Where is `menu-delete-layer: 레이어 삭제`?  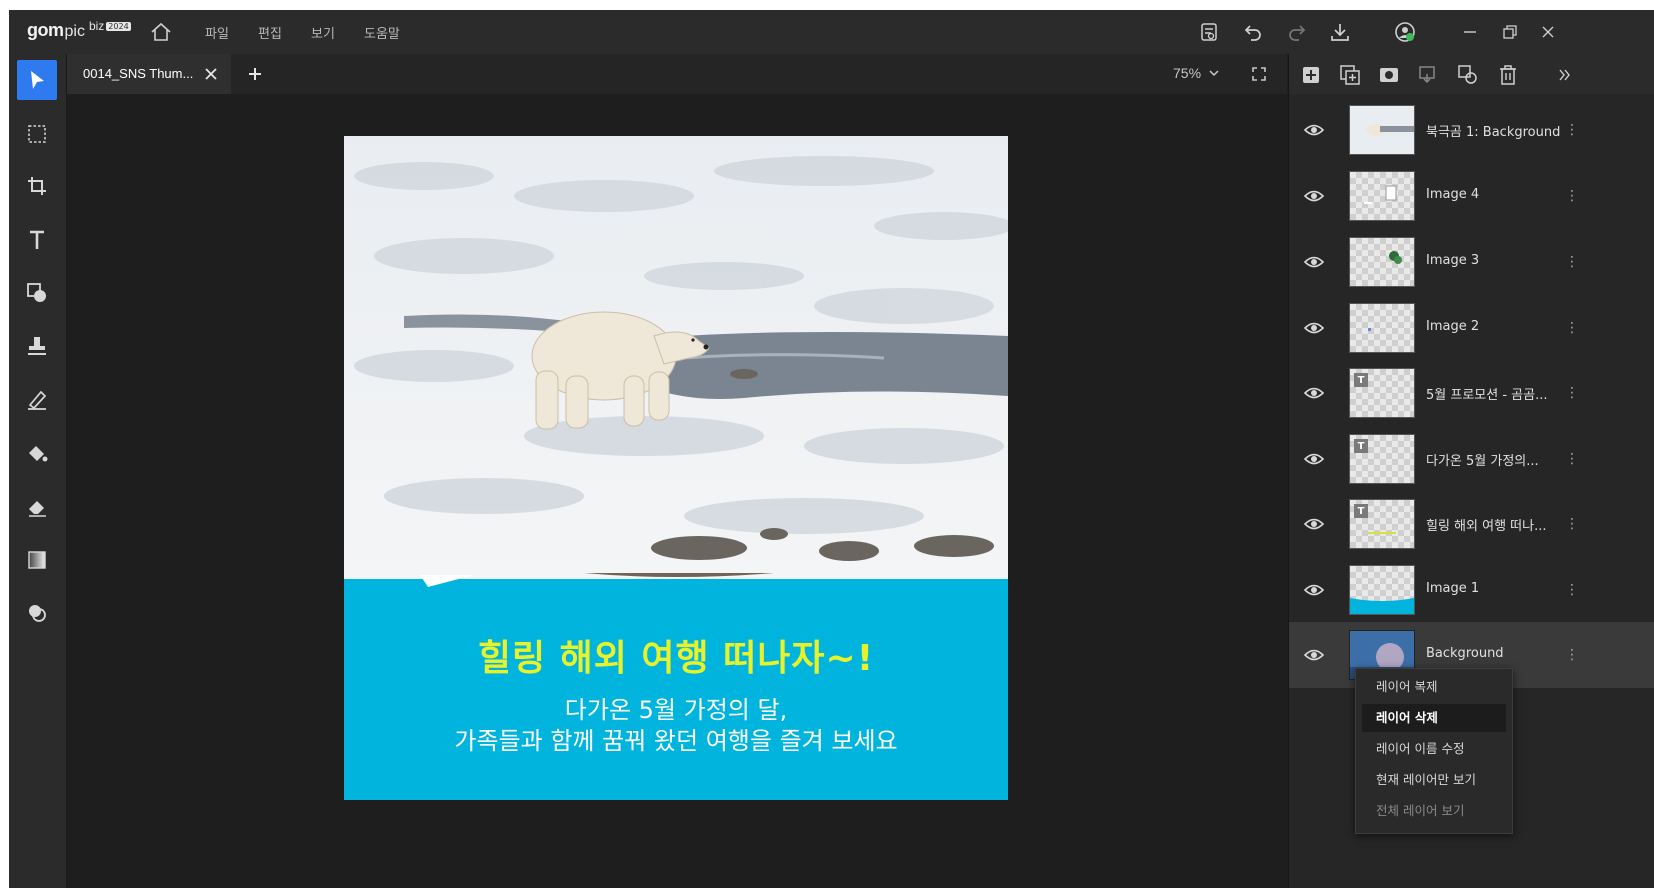
menu-delete-layer: 레이어 삭제 is located at coordinates (1434, 718).